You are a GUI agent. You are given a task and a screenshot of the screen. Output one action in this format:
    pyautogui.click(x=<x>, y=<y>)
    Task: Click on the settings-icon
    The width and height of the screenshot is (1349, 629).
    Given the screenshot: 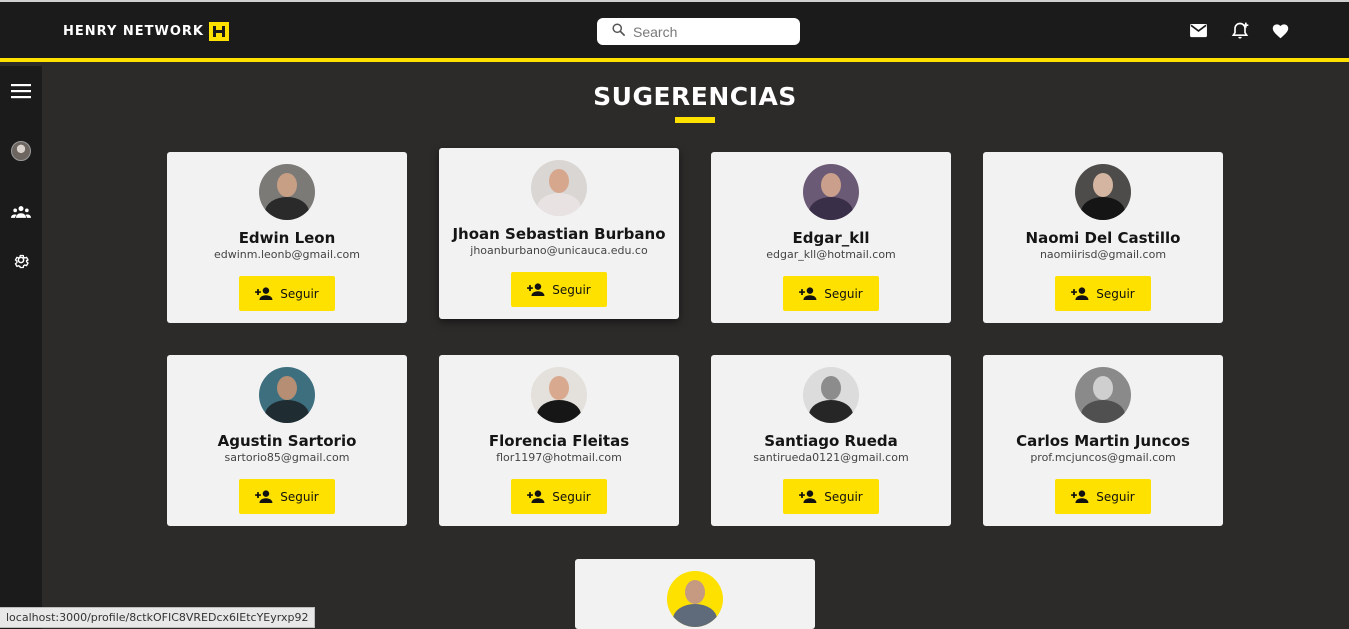 What is the action you would take?
    pyautogui.click(x=21, y=260)
    